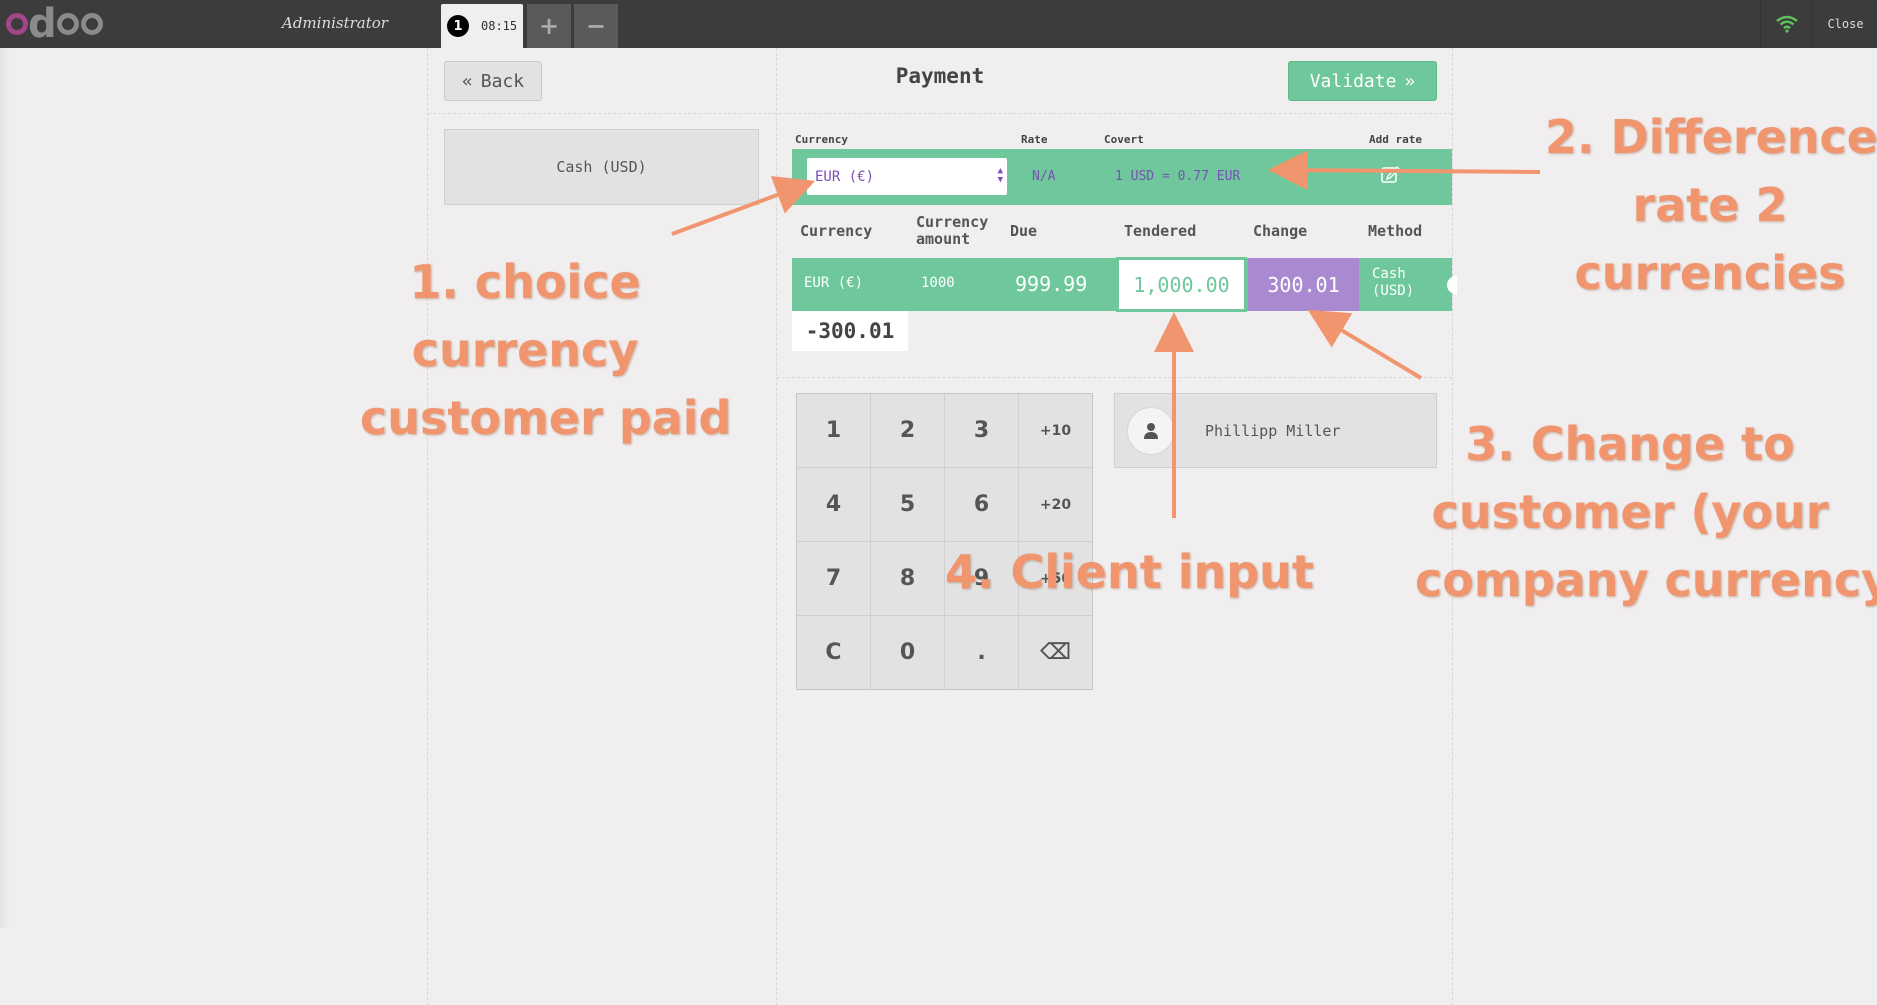 This screenshot has width=1877, height=1005. Describe the element at coordinates (5, 488) in the screenshot. I see `left-shadow` at that location.